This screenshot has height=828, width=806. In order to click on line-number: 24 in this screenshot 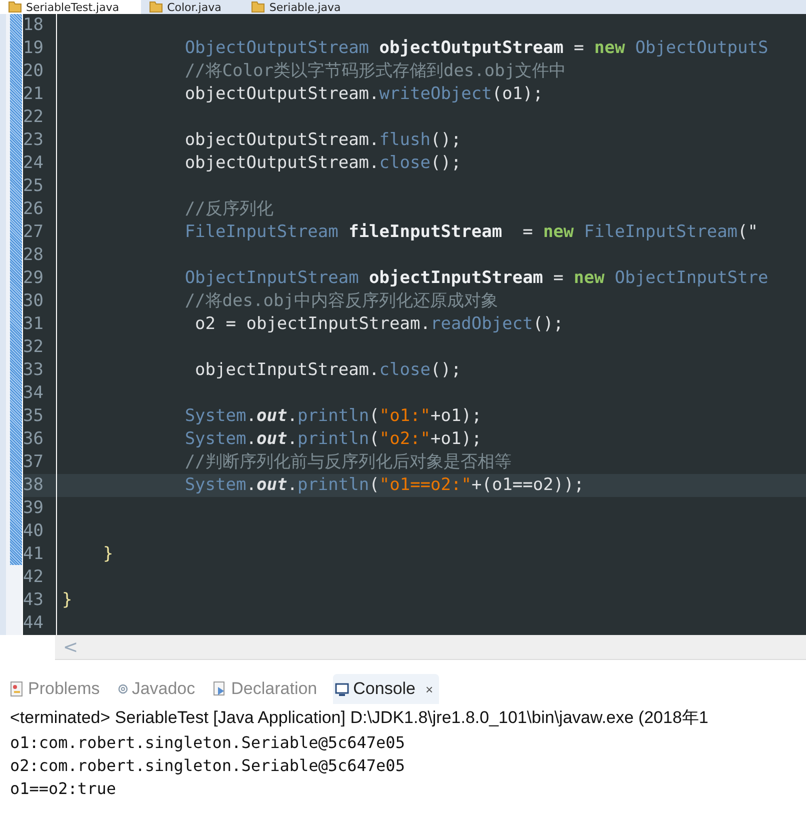, I will do `click(40, 163)`.